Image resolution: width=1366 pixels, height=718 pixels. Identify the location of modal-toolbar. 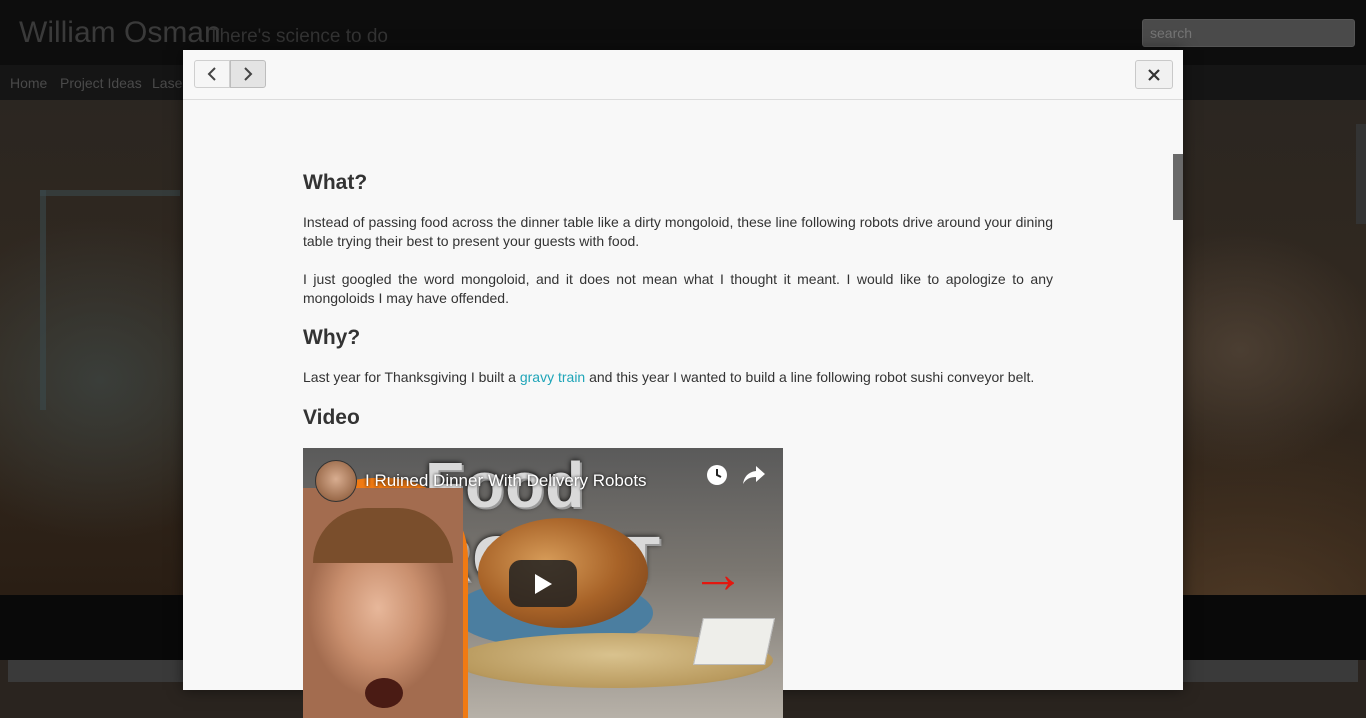
(683, 75).